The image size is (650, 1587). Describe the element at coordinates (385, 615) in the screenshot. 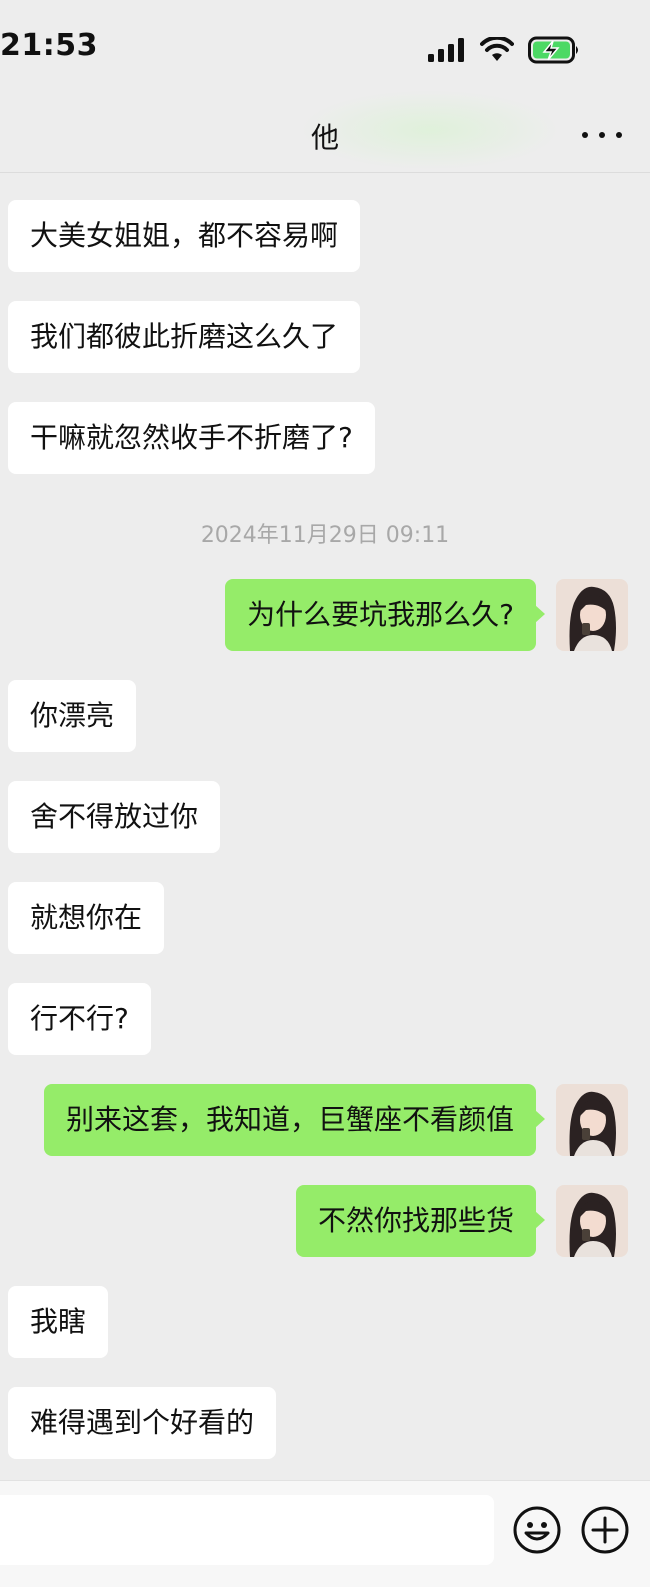

I see `sent-message-bubble: 为什么要坑我那么久?` at that location.